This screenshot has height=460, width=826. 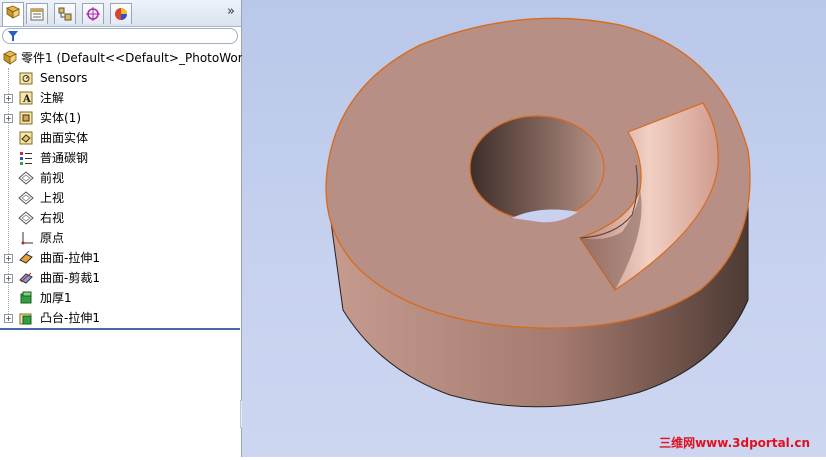 What do you see at coordinates (26, 297) in the screenshot?
I see `thicken-icon` at bounding box center [26, 297].